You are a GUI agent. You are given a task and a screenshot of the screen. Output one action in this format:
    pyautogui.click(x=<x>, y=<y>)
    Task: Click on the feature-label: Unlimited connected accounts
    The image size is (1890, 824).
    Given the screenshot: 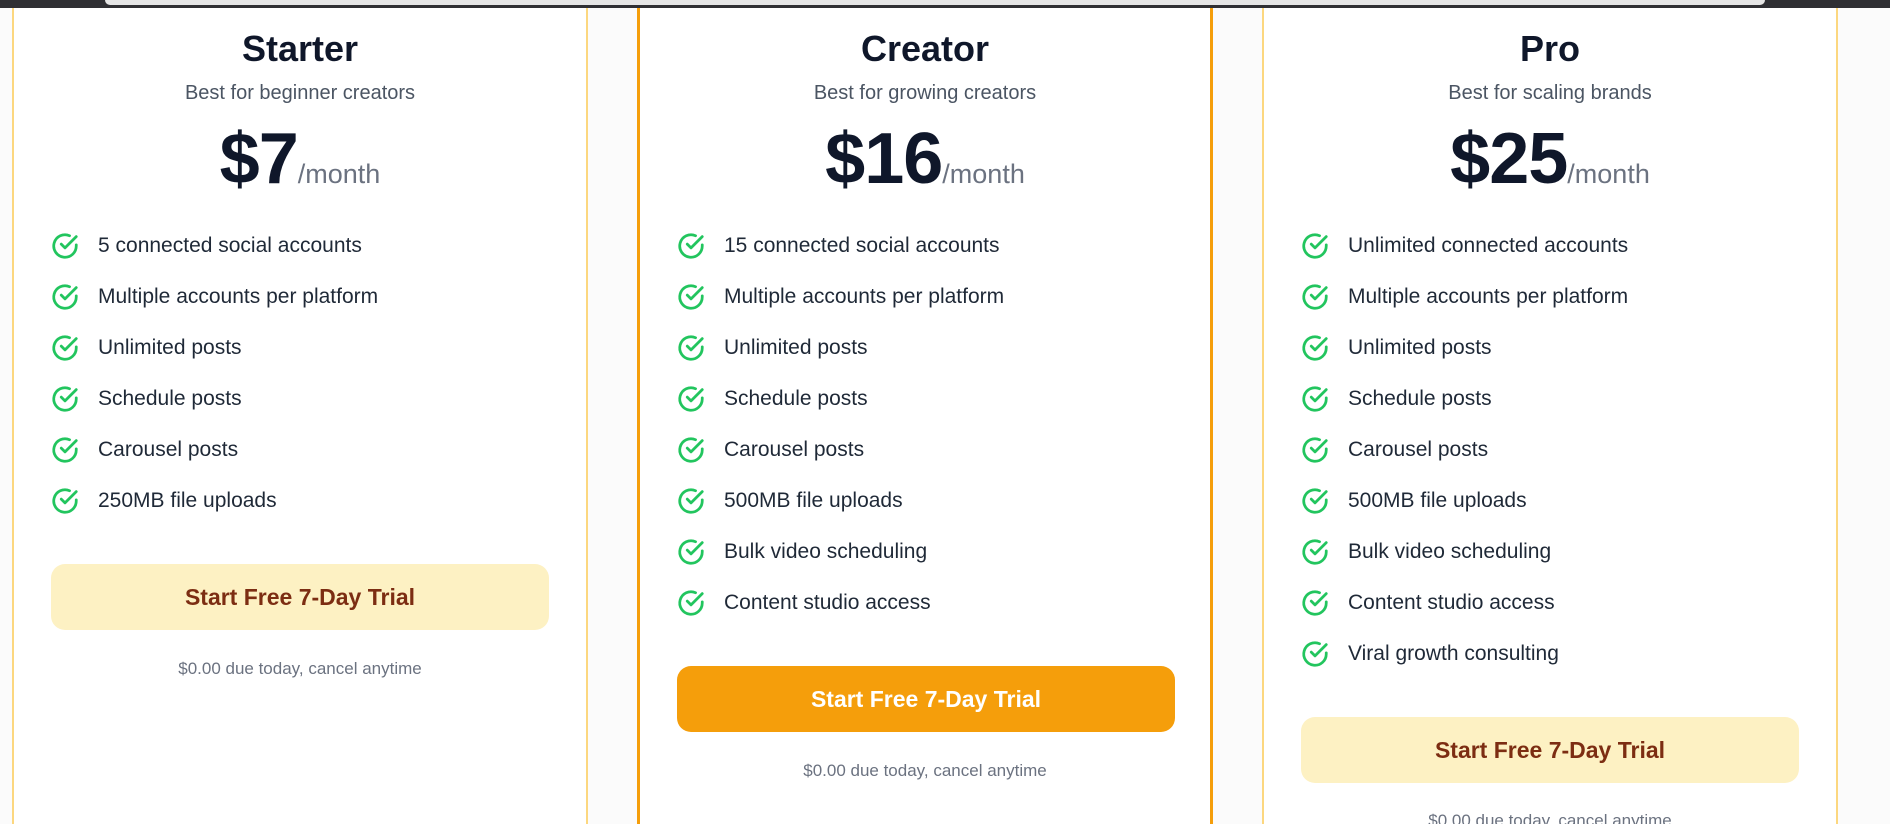 What is the action you would take?
    pyautogui.click(x=1488, y=245)
    